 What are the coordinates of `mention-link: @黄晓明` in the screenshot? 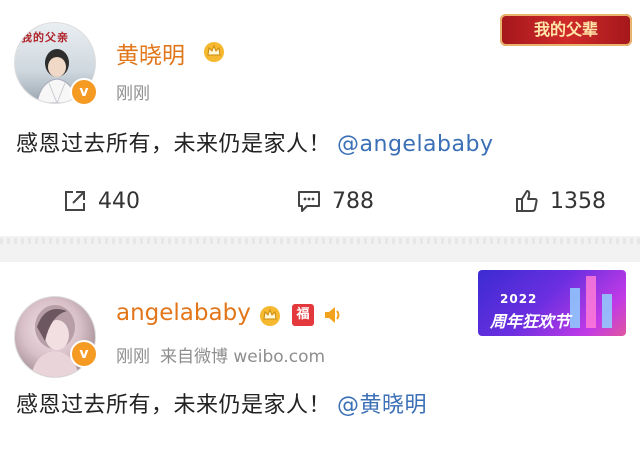 It's located at (382, 405).